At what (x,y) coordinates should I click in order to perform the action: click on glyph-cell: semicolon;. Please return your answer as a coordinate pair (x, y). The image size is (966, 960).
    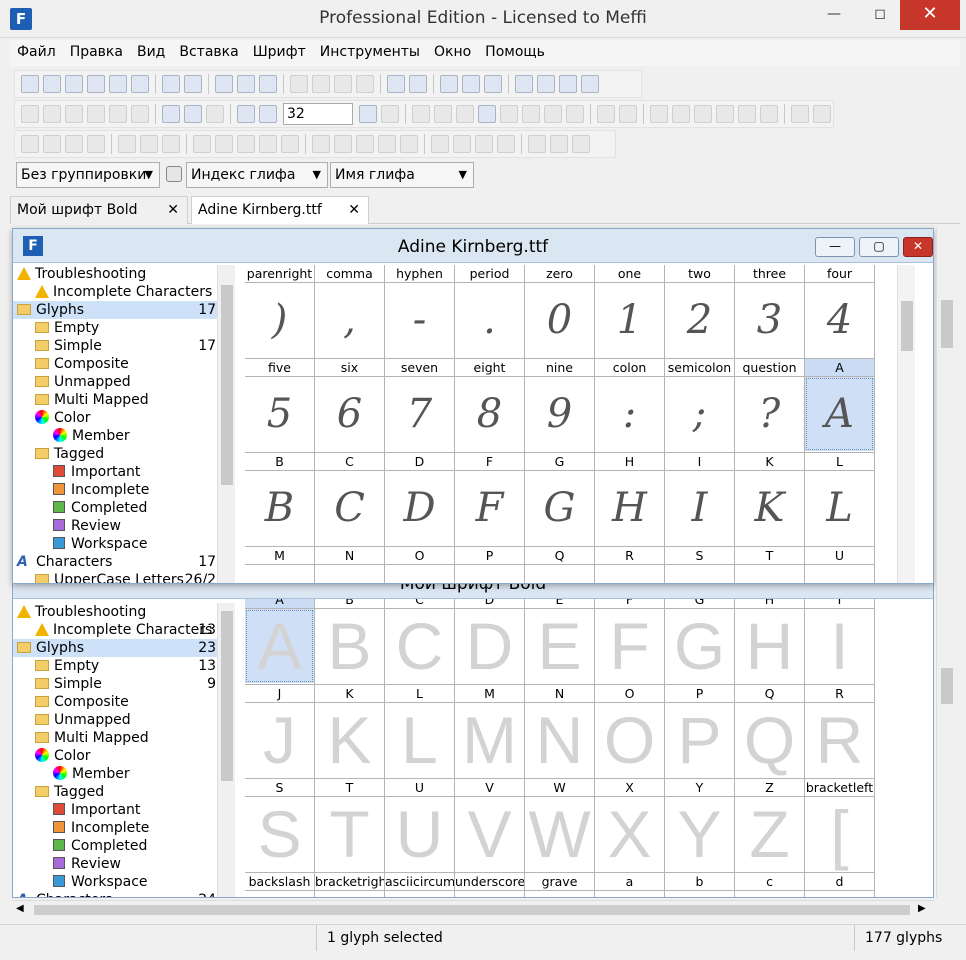
    Looking at the image, I should click on (700, 406).